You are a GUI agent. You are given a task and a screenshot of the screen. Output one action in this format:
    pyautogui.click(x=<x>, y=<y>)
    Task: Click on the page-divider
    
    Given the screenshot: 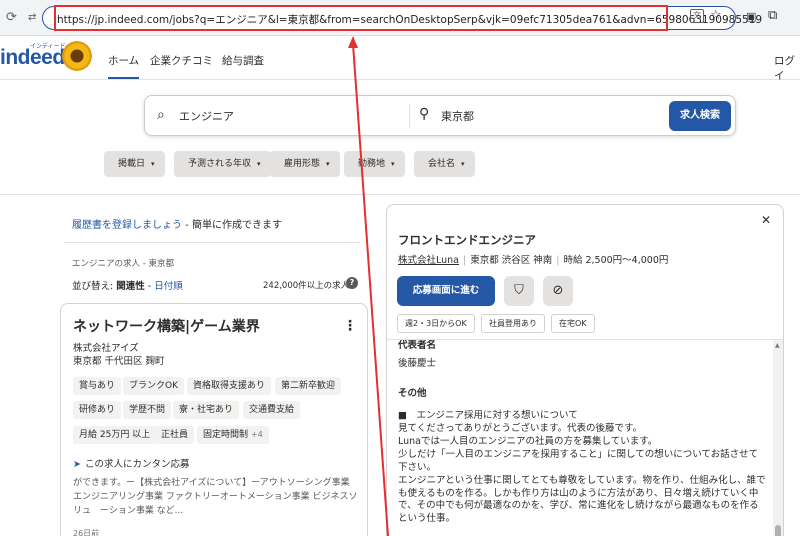 What is the action you would take?
    pyautogui.click(x=400, y=194)
    